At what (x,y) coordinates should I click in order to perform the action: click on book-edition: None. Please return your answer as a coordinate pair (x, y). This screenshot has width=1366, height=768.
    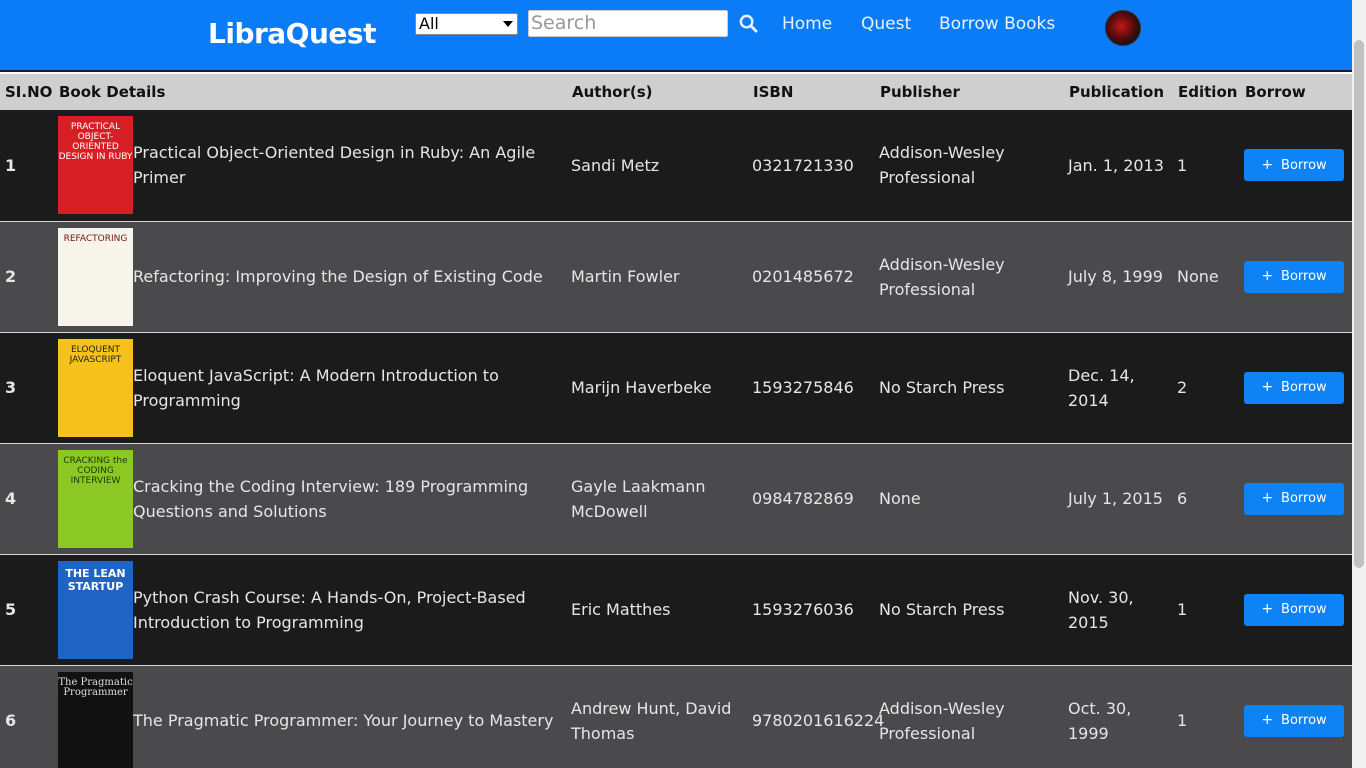
    Looking at the image, I should click on (1206, 277).